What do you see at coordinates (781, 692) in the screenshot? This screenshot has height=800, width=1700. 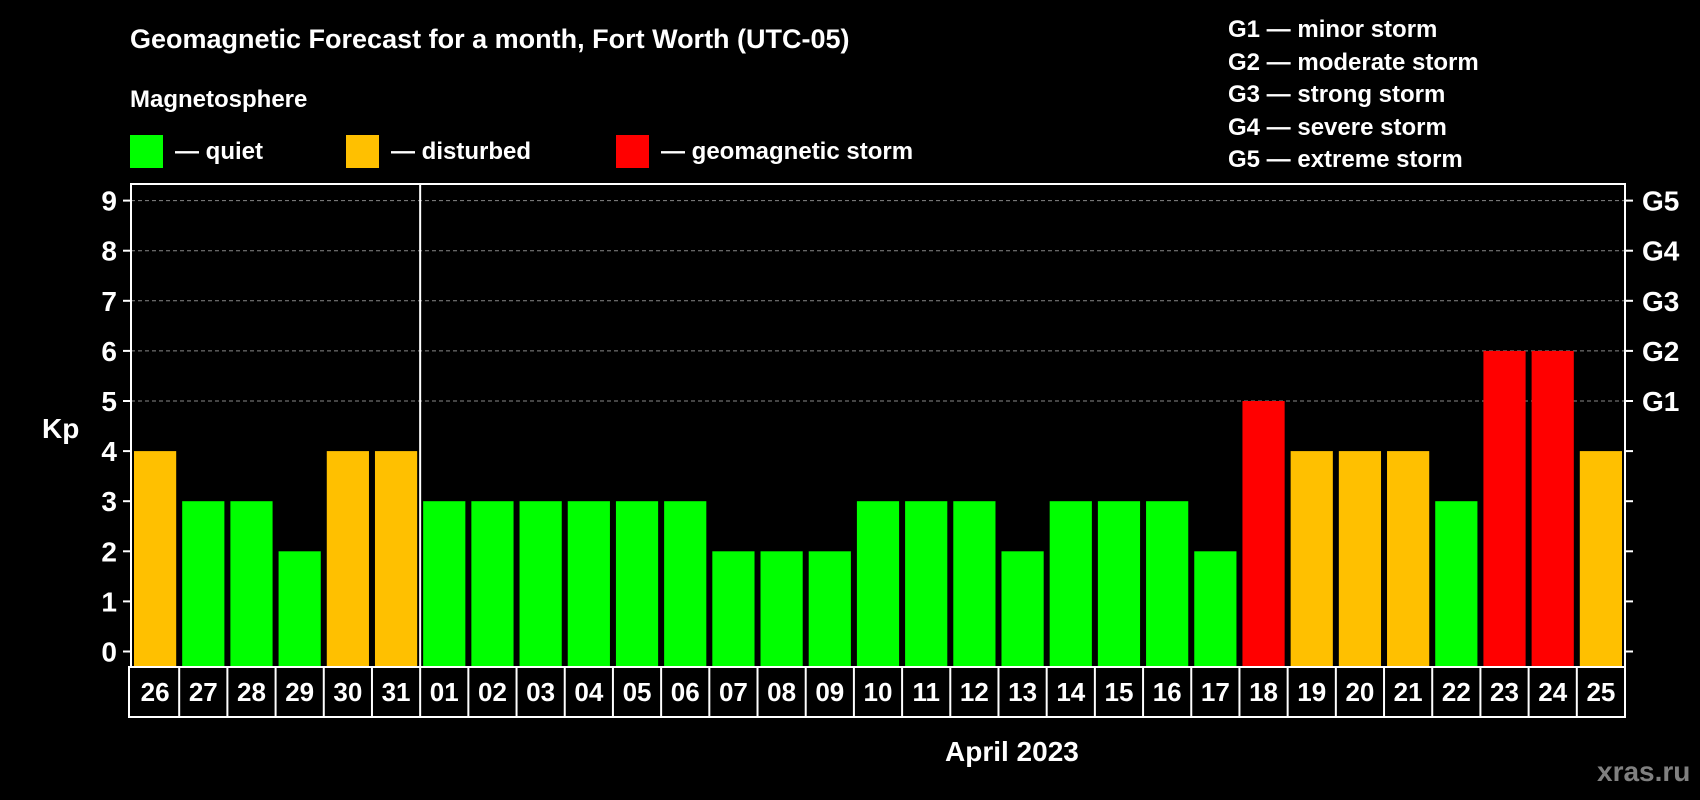 I see `x-tick-label: 08` at bounding box center [781, 692].